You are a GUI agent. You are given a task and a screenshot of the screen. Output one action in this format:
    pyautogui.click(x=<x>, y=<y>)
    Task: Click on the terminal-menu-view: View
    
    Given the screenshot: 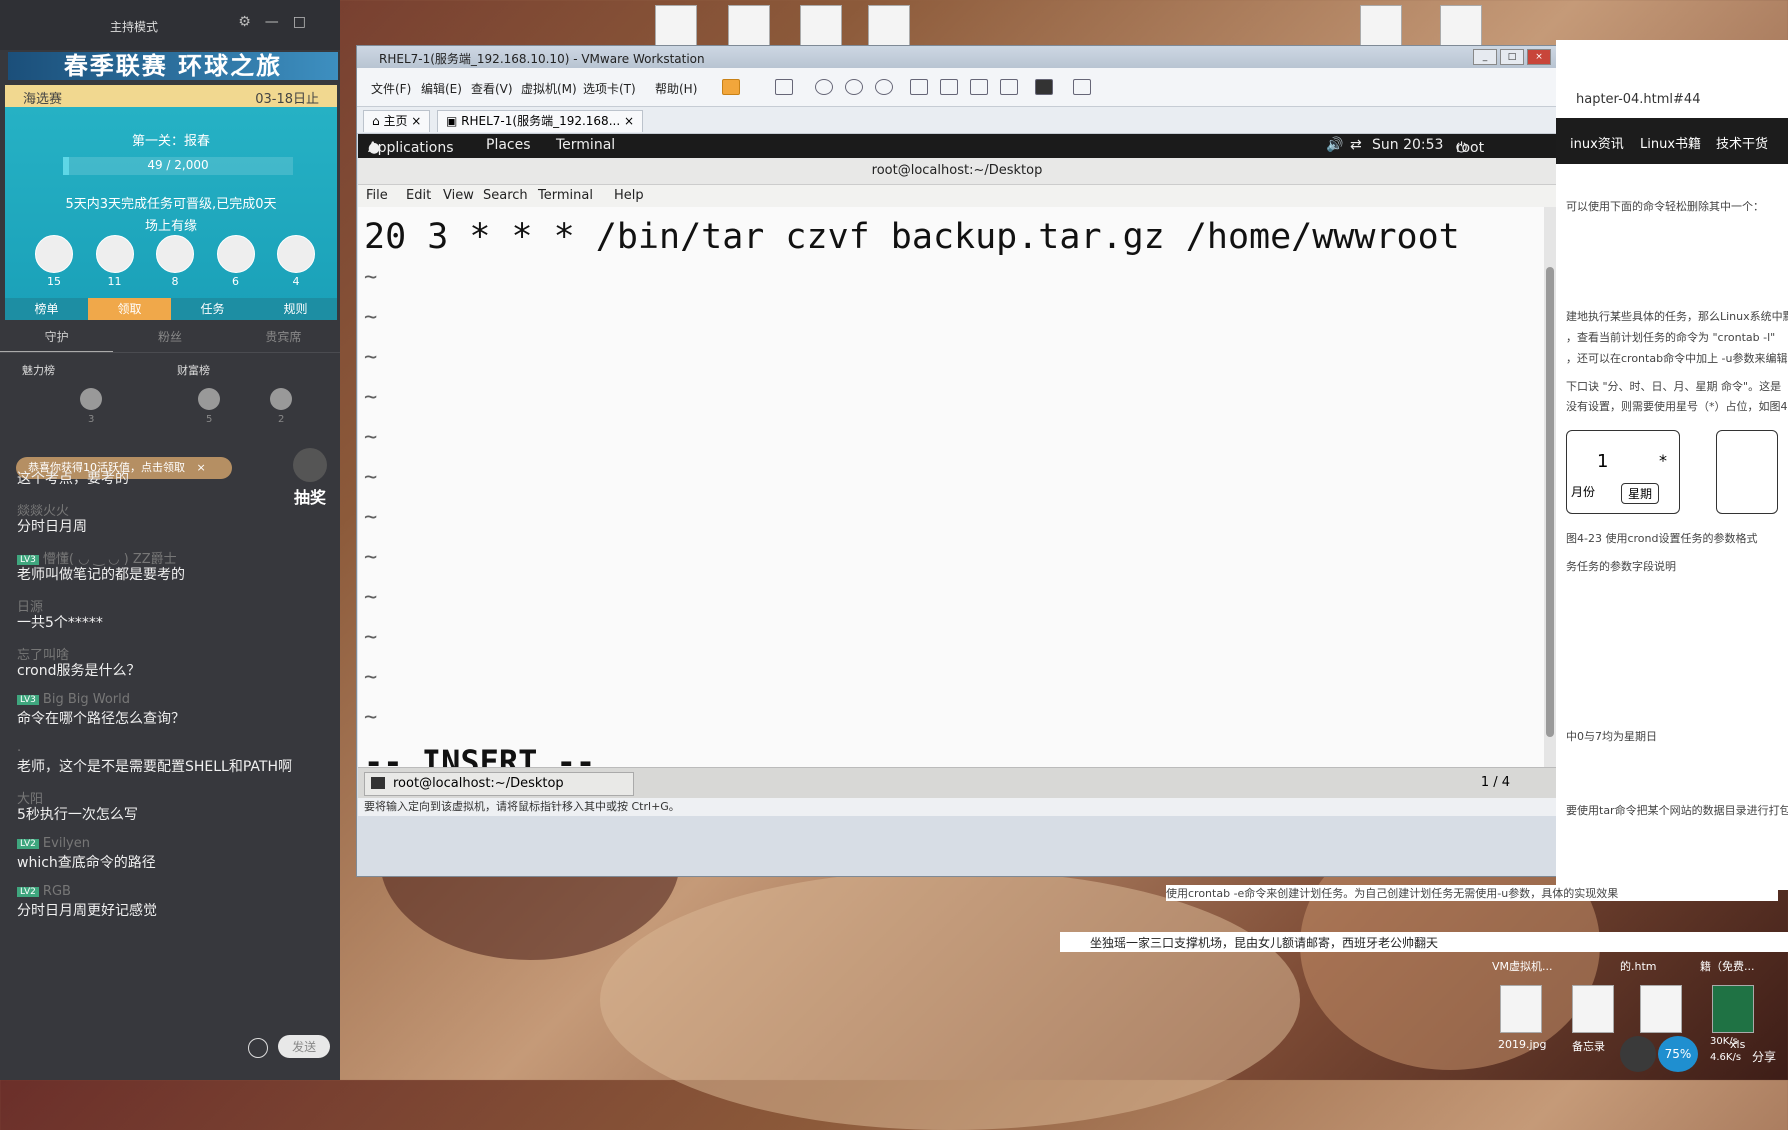 What is the action you would take?
    pyautogui.click(x=458, y=195)
    